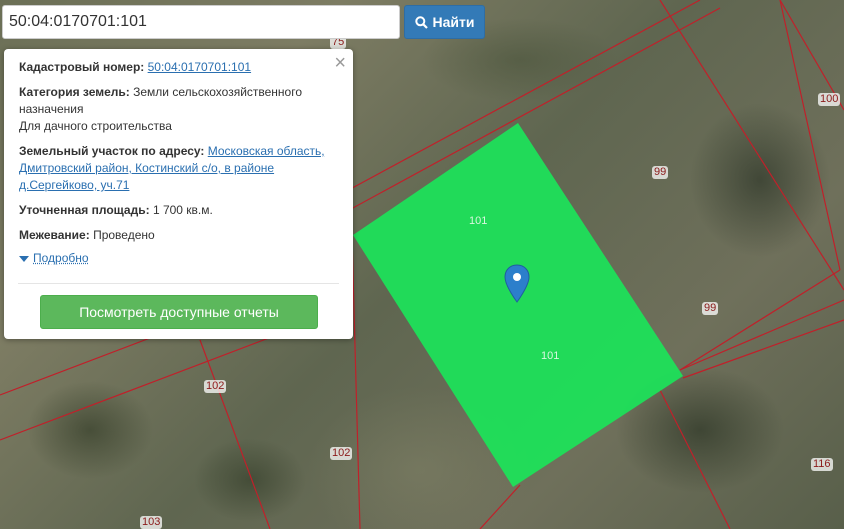 This screenshot has height=529, width=844. I want to click on cadastral-search-input, so click(201, 22).